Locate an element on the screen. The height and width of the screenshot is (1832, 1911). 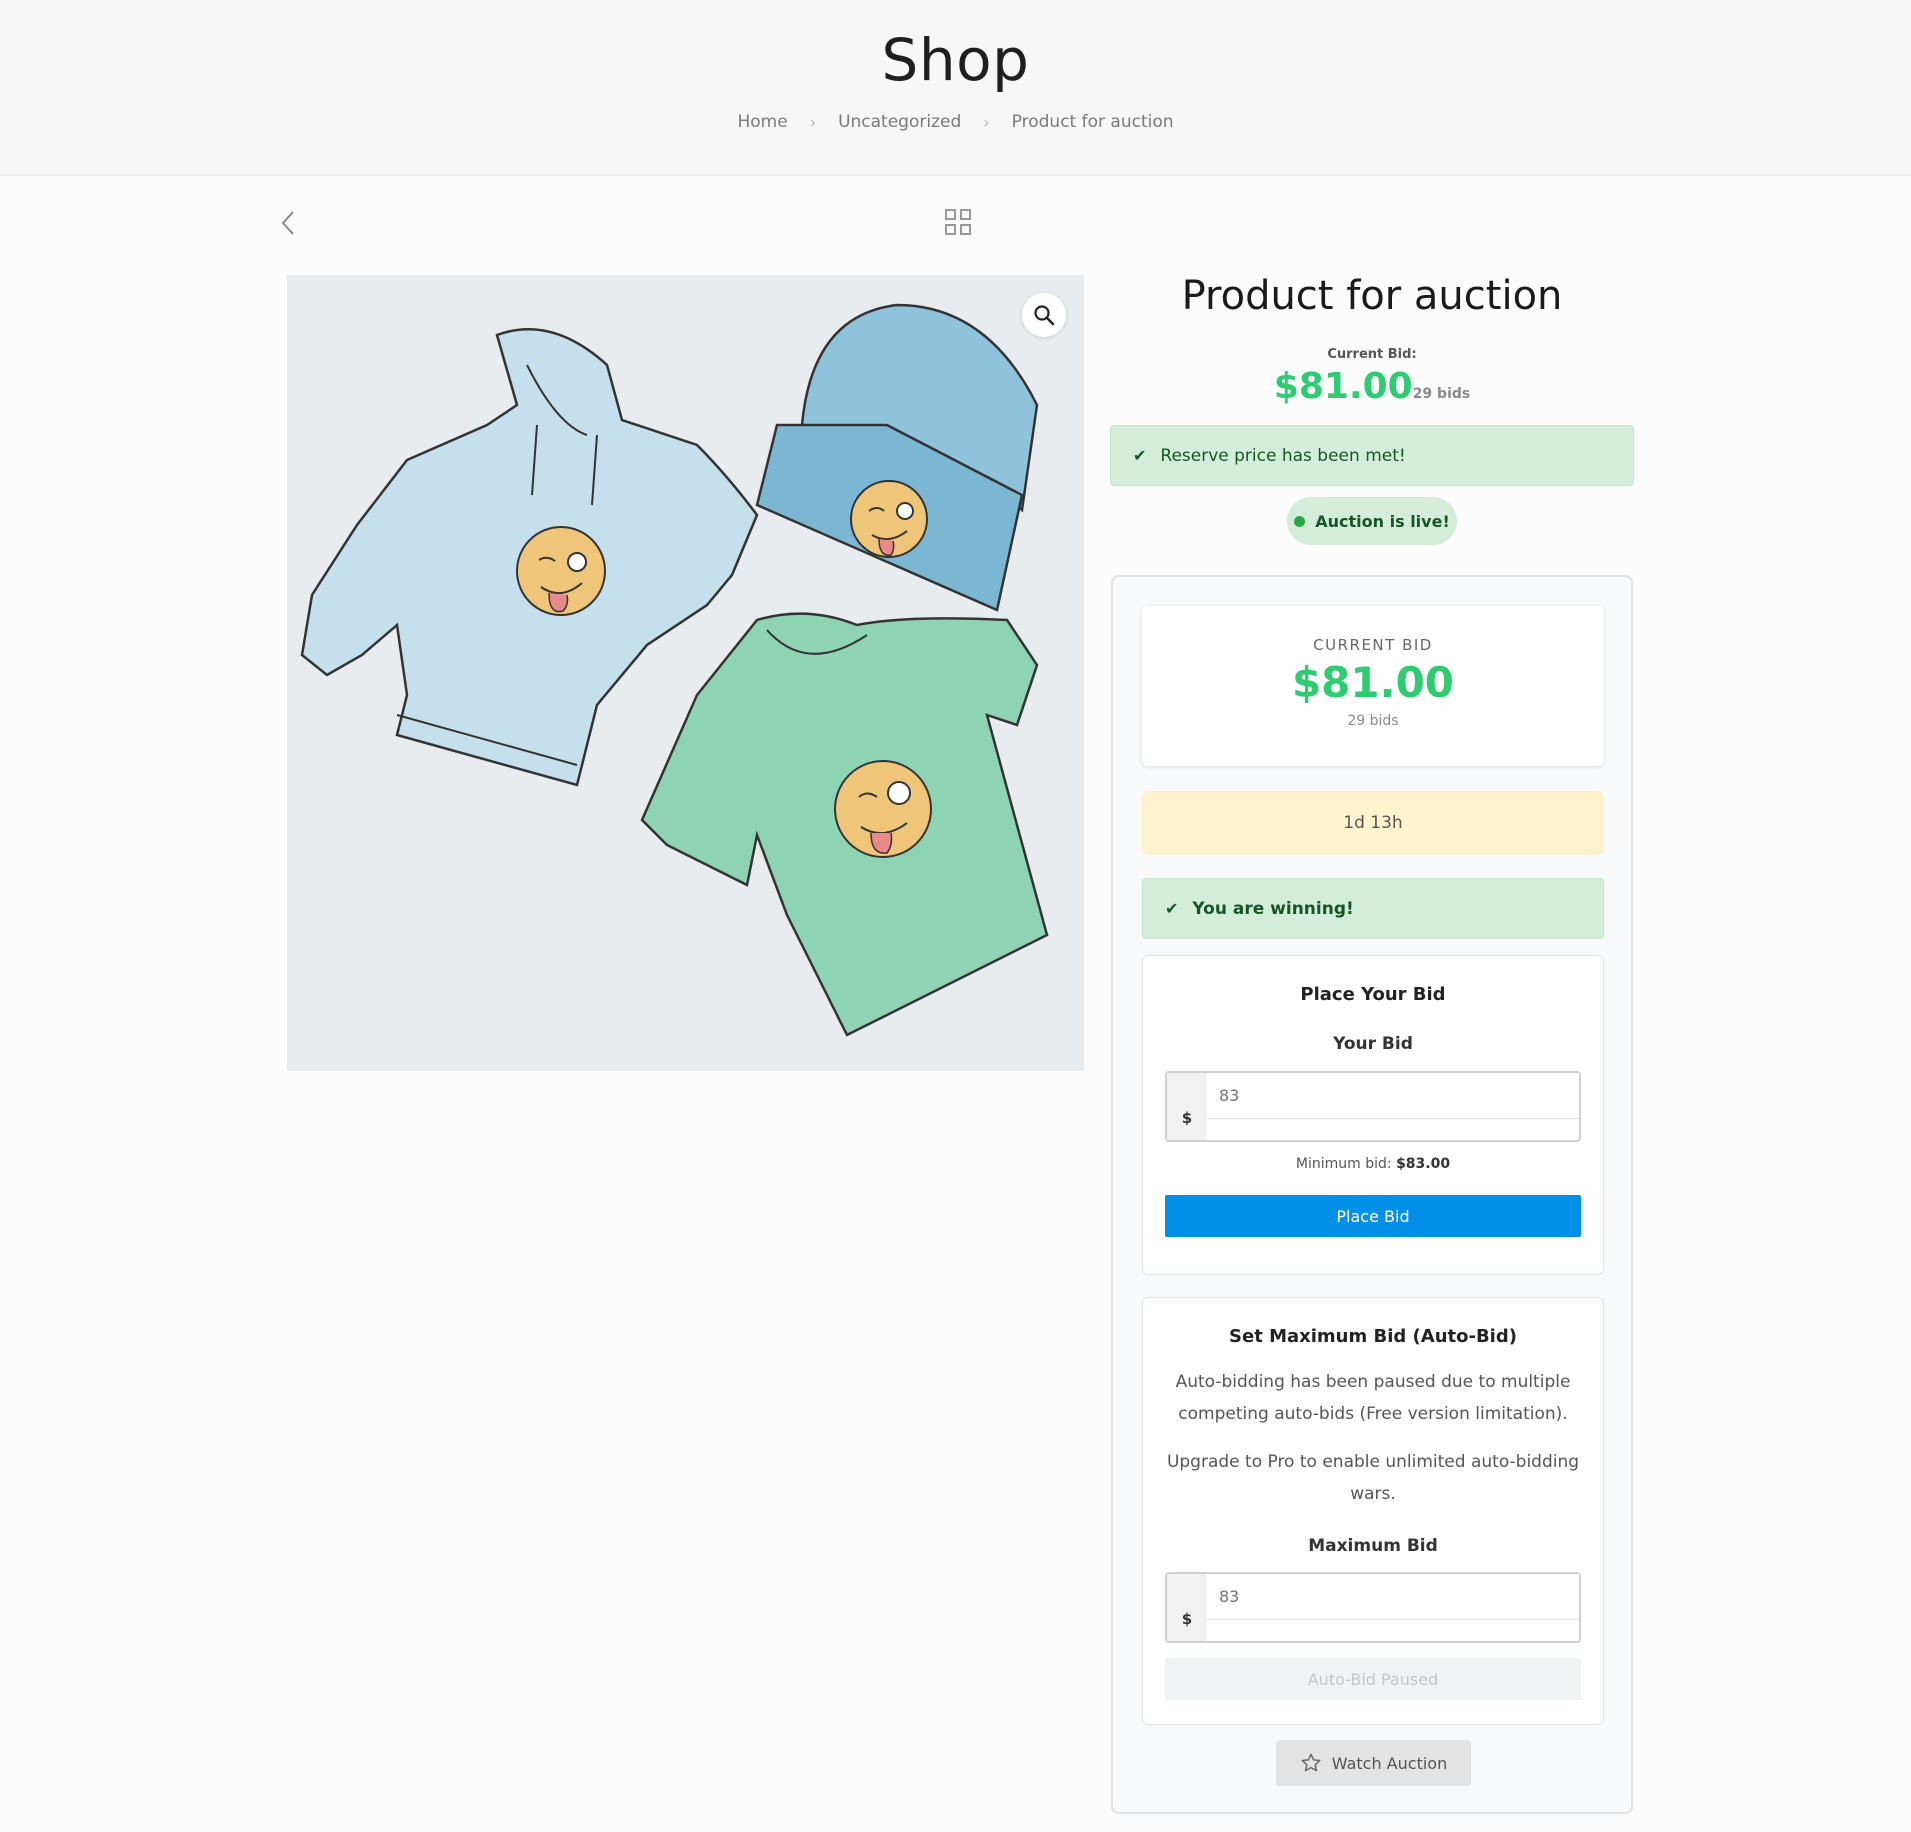
max-bid-input-group: $ is located at coordinates (1373, 1607).